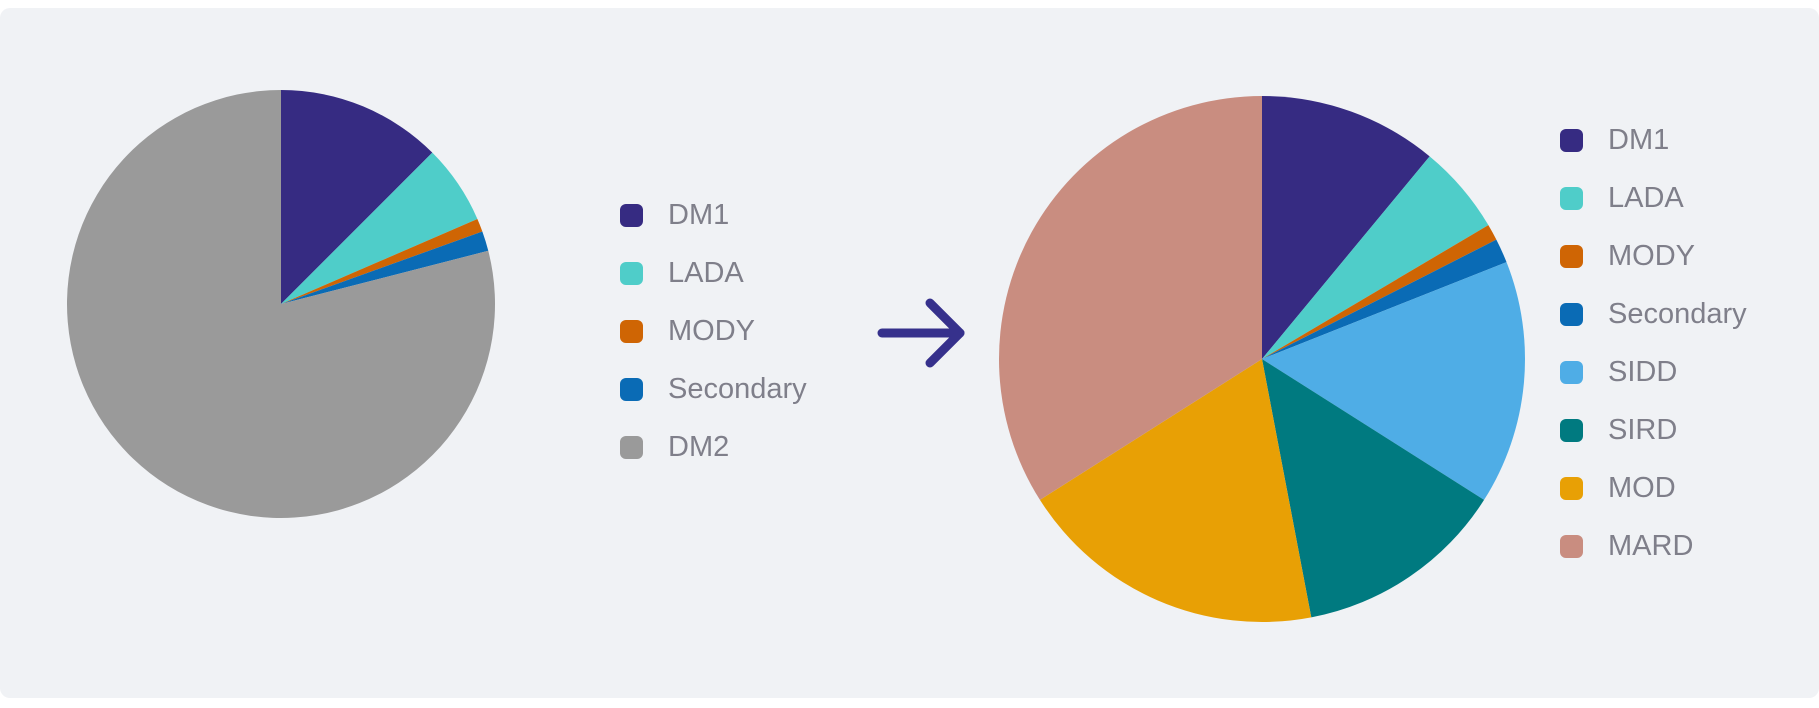 This screenshot has width=1819, height=708. Describe the element at coordinates (699, 446) in the screenshot. I see `legend-label: DM2` at that location.